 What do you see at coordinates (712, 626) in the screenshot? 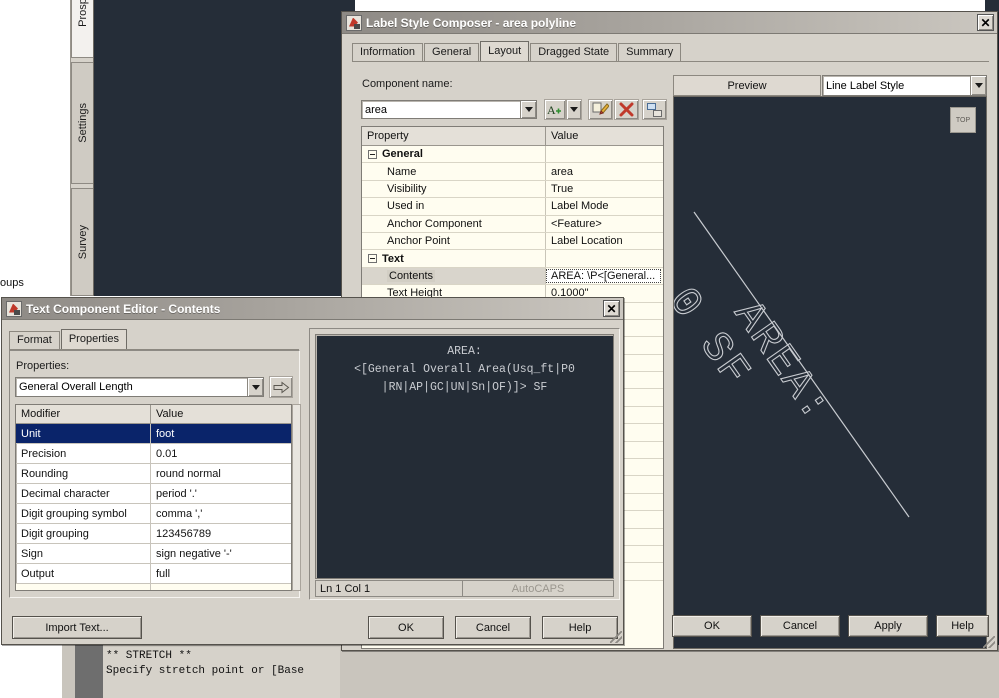
I see `composer-ok-button: OK` at bounding box center [712, 626].